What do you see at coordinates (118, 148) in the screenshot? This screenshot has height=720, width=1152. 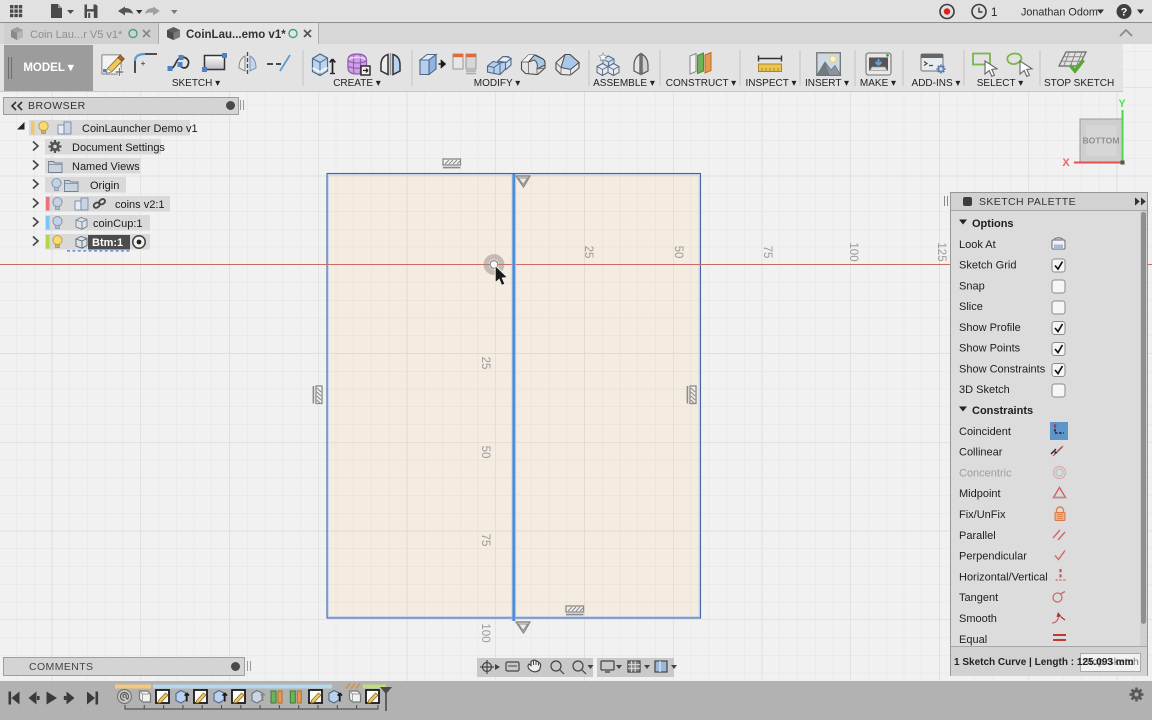 I see `svg-text: Document Settings` at bounding box center [118, 148].